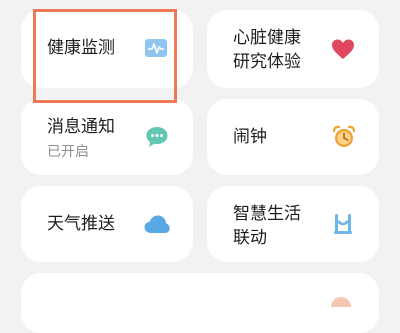  I want to click on card-label-message-notification: 消息通知, so click(81, 127).